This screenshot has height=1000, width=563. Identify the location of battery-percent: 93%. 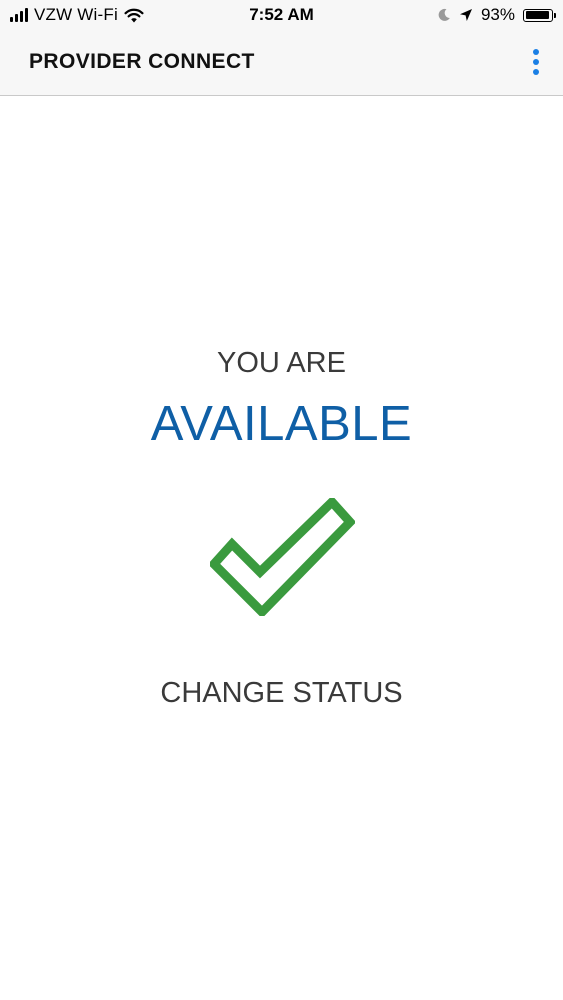
(497, 14).